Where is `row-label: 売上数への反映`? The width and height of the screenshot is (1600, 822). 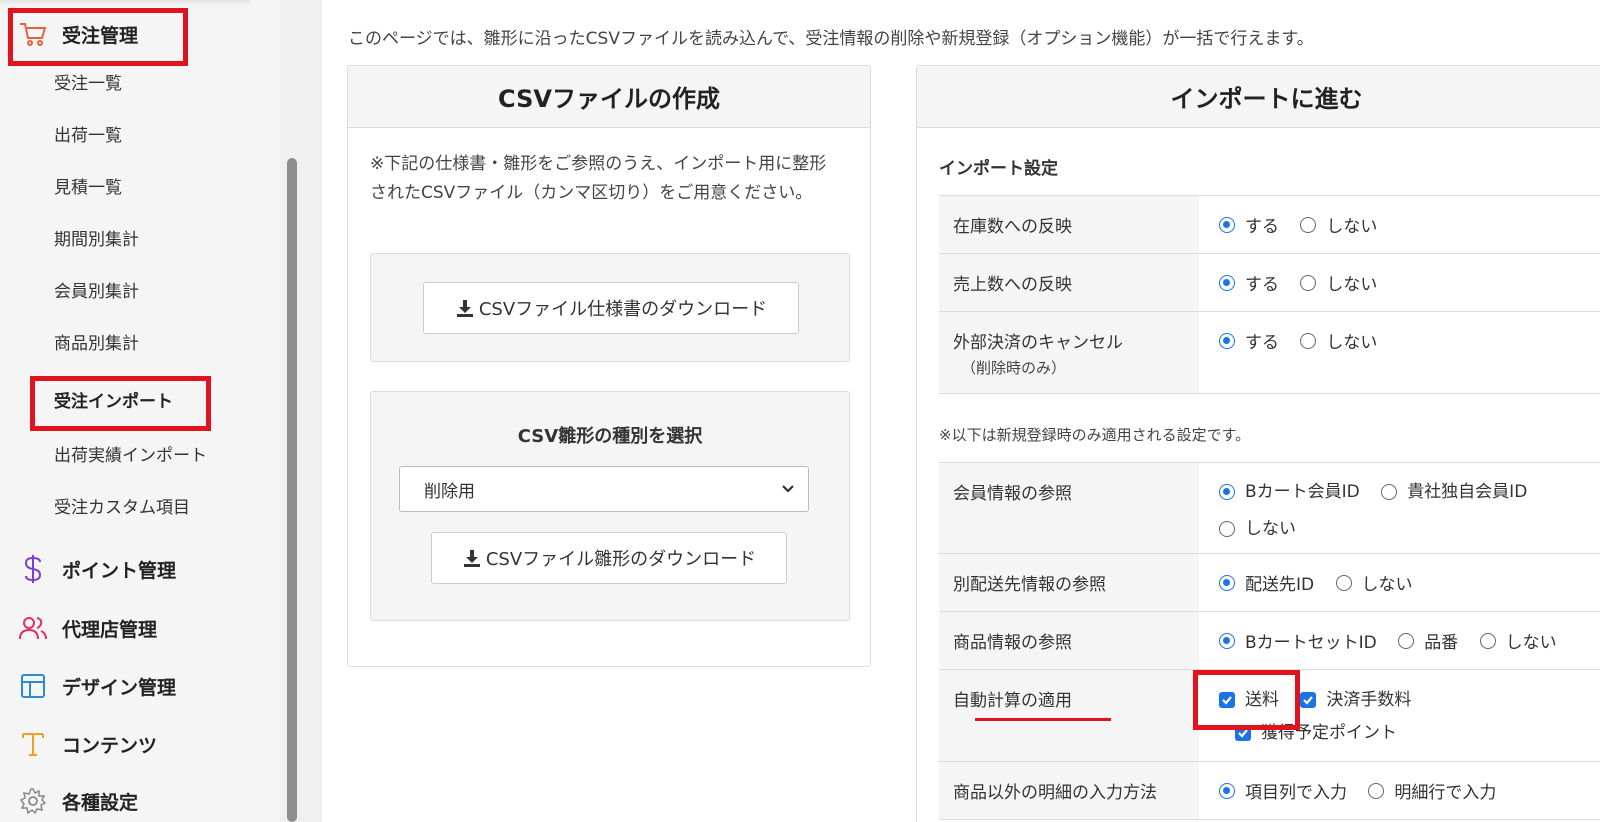
row-label: 売上数への反映 is located at coordinates (1069, 282).